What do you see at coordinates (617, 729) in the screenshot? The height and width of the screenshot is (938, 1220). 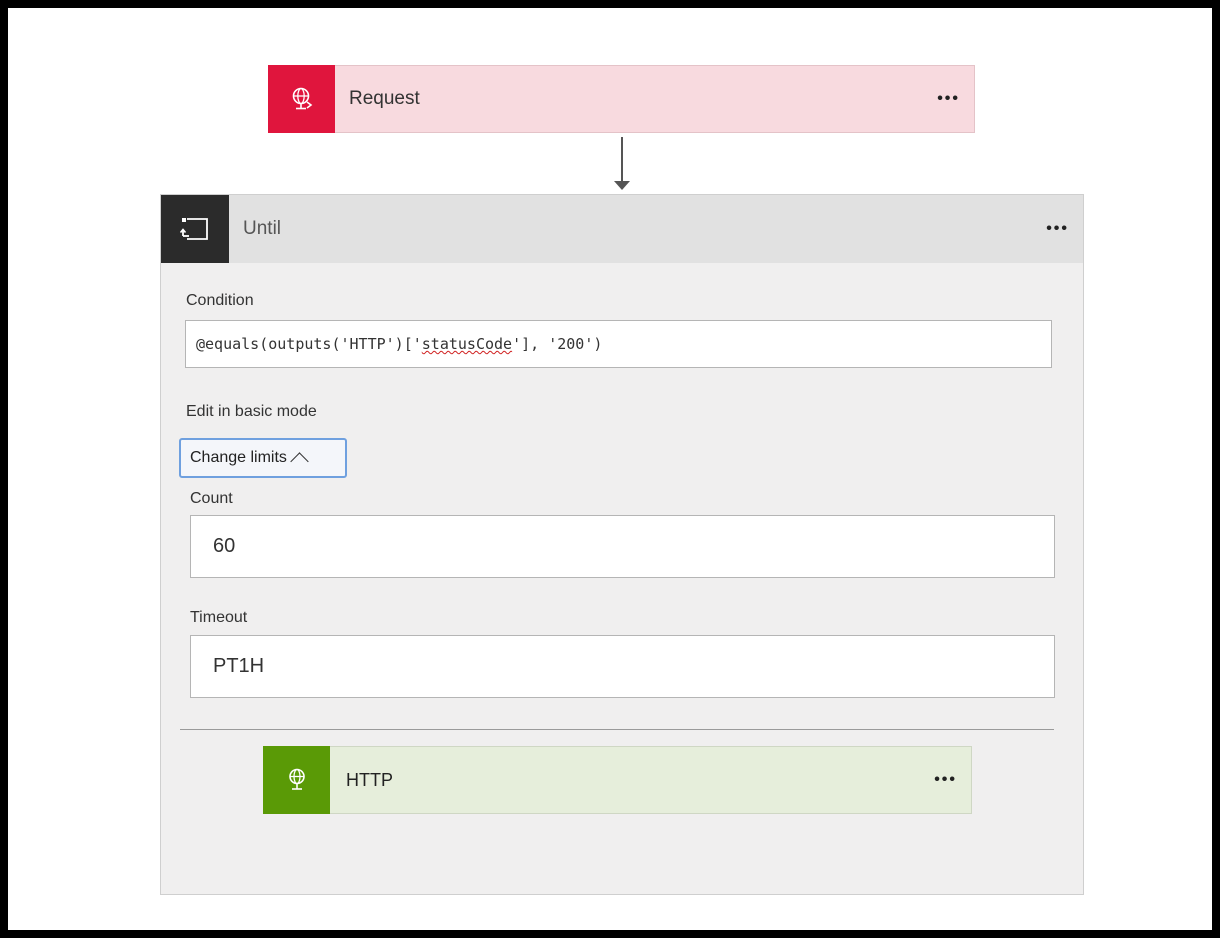 I see `scope-divider` at bounding box center [617, 729].